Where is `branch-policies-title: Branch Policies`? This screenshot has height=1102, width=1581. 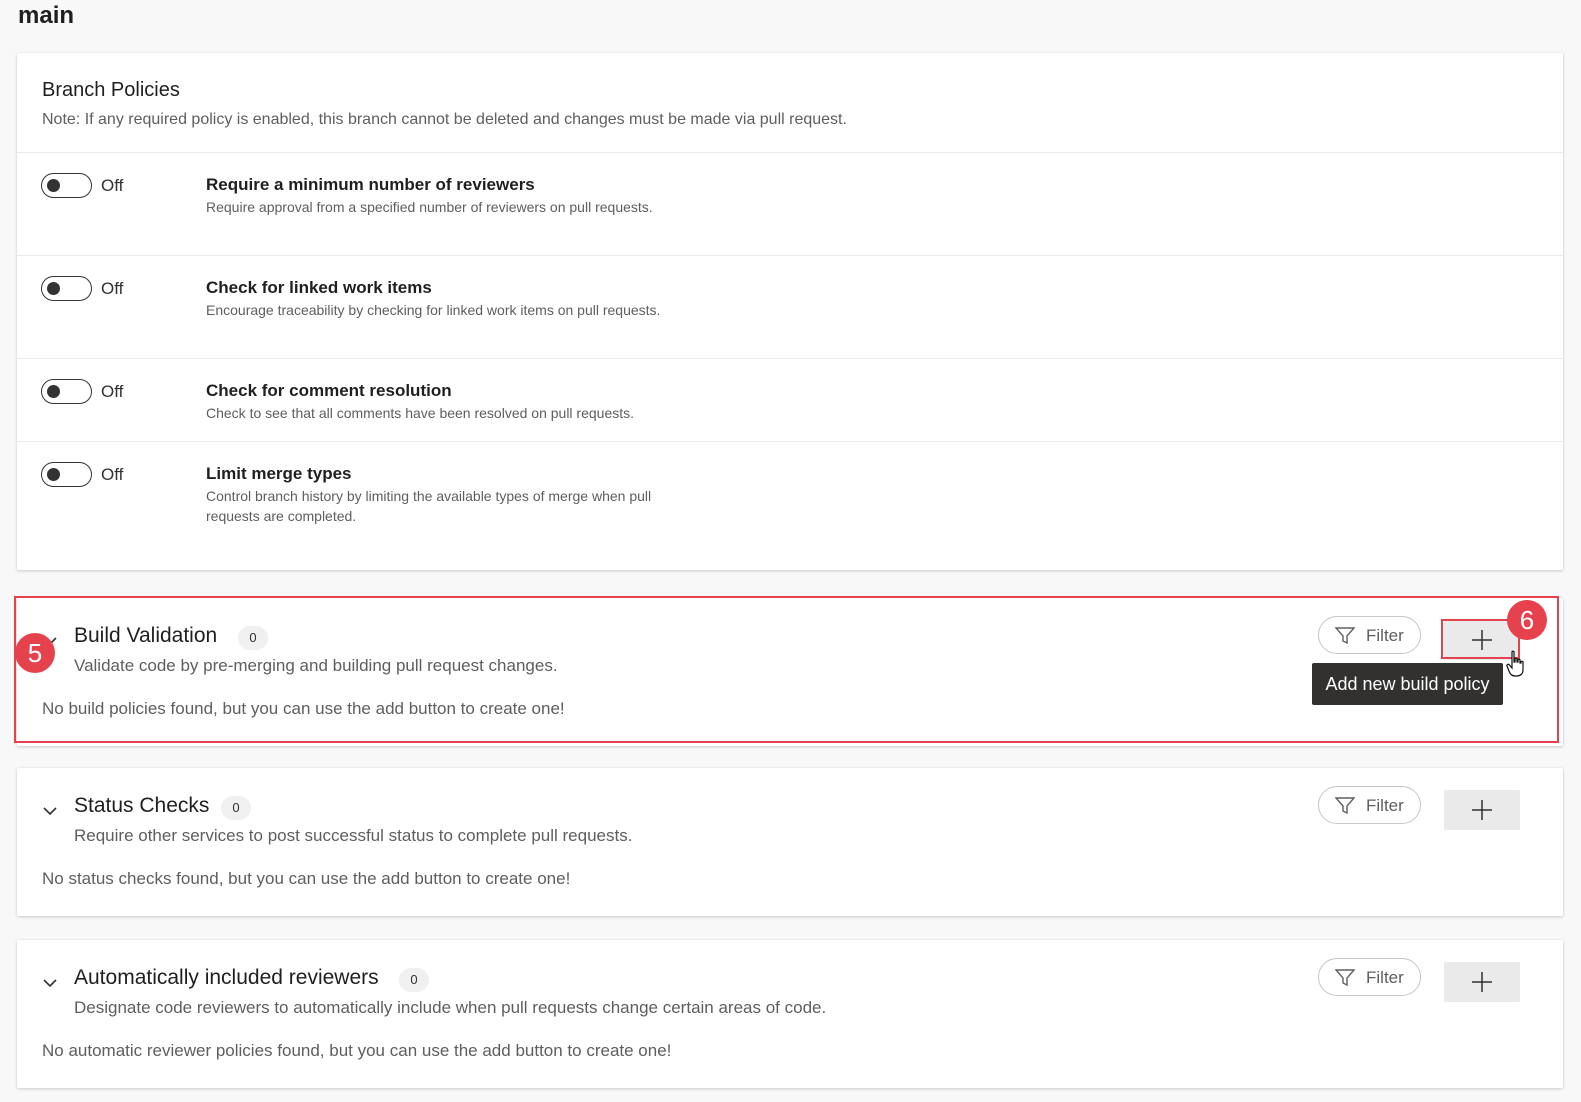
branch-policies-title: Branch Policies is located at coordinates (111, 90).